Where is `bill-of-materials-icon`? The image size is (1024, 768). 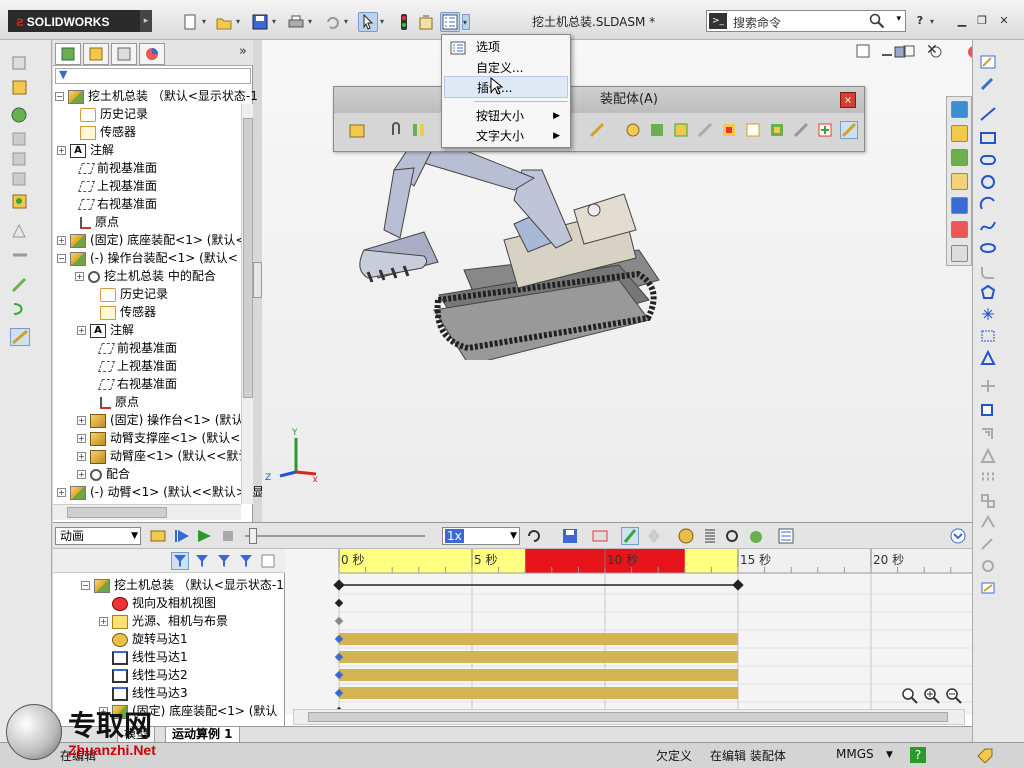
bill-of-materials-icon is located at coordinates (777, 130).